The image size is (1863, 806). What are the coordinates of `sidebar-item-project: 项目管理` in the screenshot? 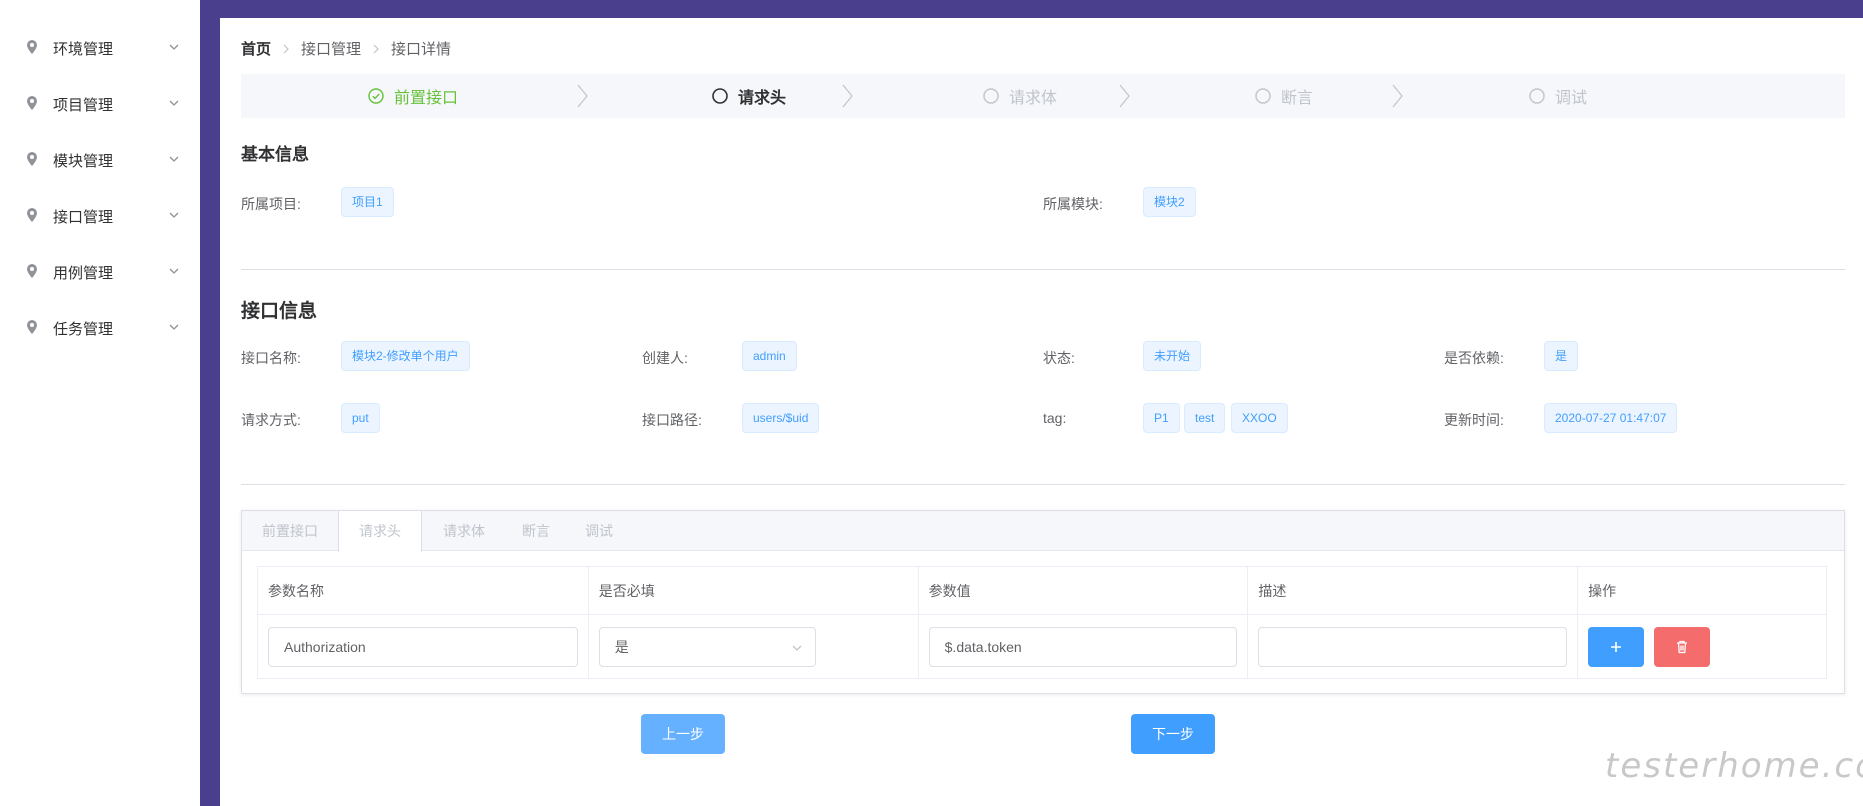 It's located at (100, 103).